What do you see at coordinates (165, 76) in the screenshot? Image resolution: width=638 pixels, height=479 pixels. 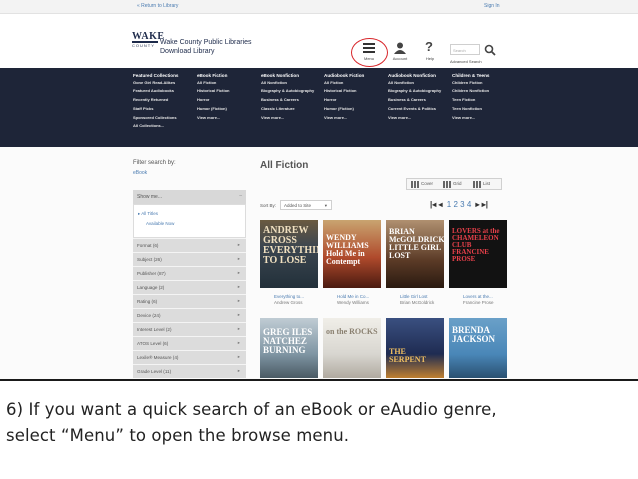 I see `nav-heading: Featured Collections` at bounding box center [165, 76].